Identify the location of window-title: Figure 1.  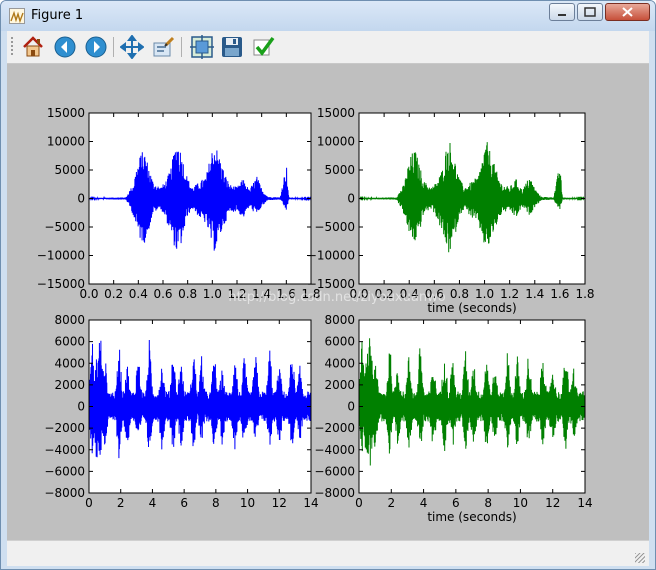
(57, 15).